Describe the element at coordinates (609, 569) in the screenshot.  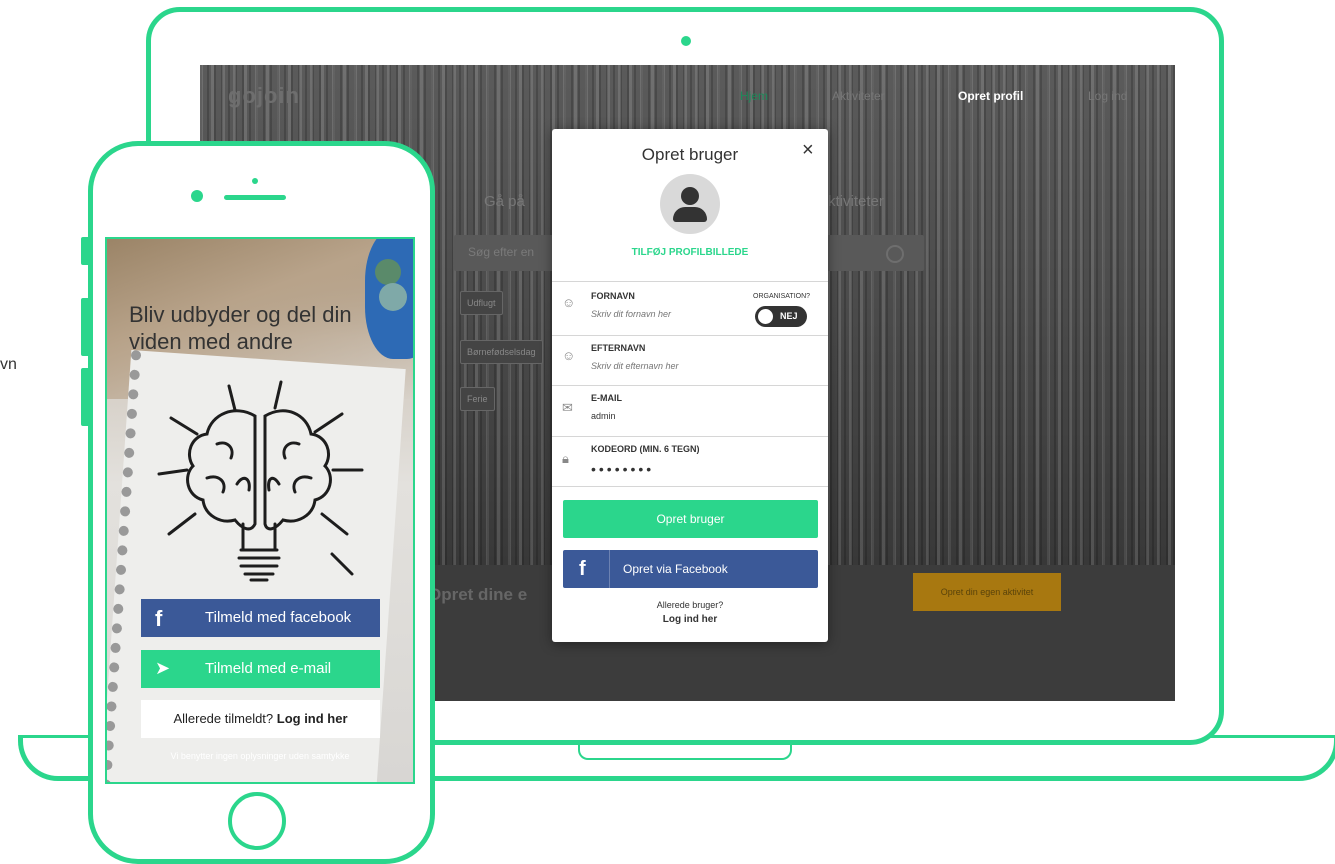
I see `button-separator` at that location.